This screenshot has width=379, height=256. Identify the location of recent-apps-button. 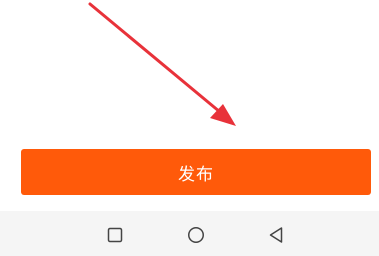
(115, 235).